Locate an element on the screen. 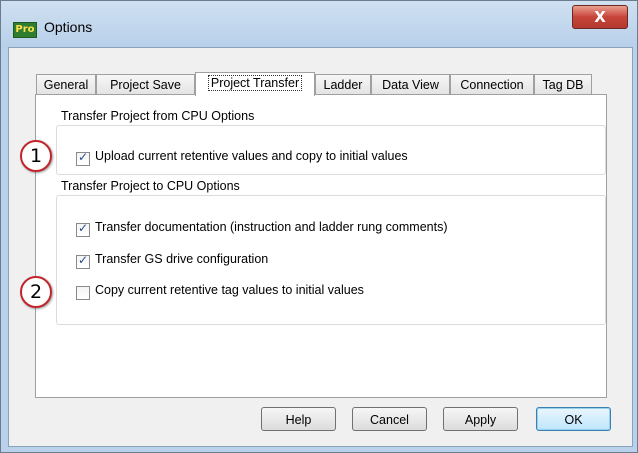 The height and width of the screenshot is (453, 638). callout-1: 1 is located at coordinates (36, 156).